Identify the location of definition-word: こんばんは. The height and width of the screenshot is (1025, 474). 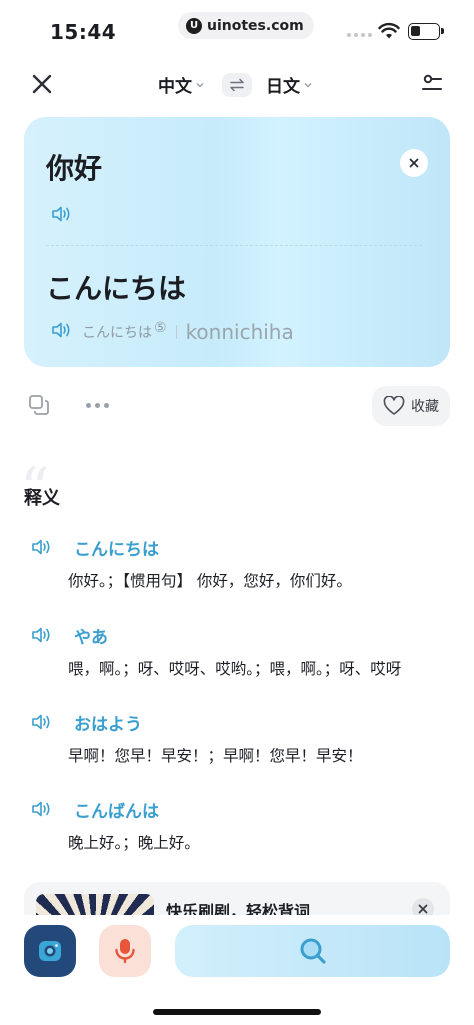
(116, 811).